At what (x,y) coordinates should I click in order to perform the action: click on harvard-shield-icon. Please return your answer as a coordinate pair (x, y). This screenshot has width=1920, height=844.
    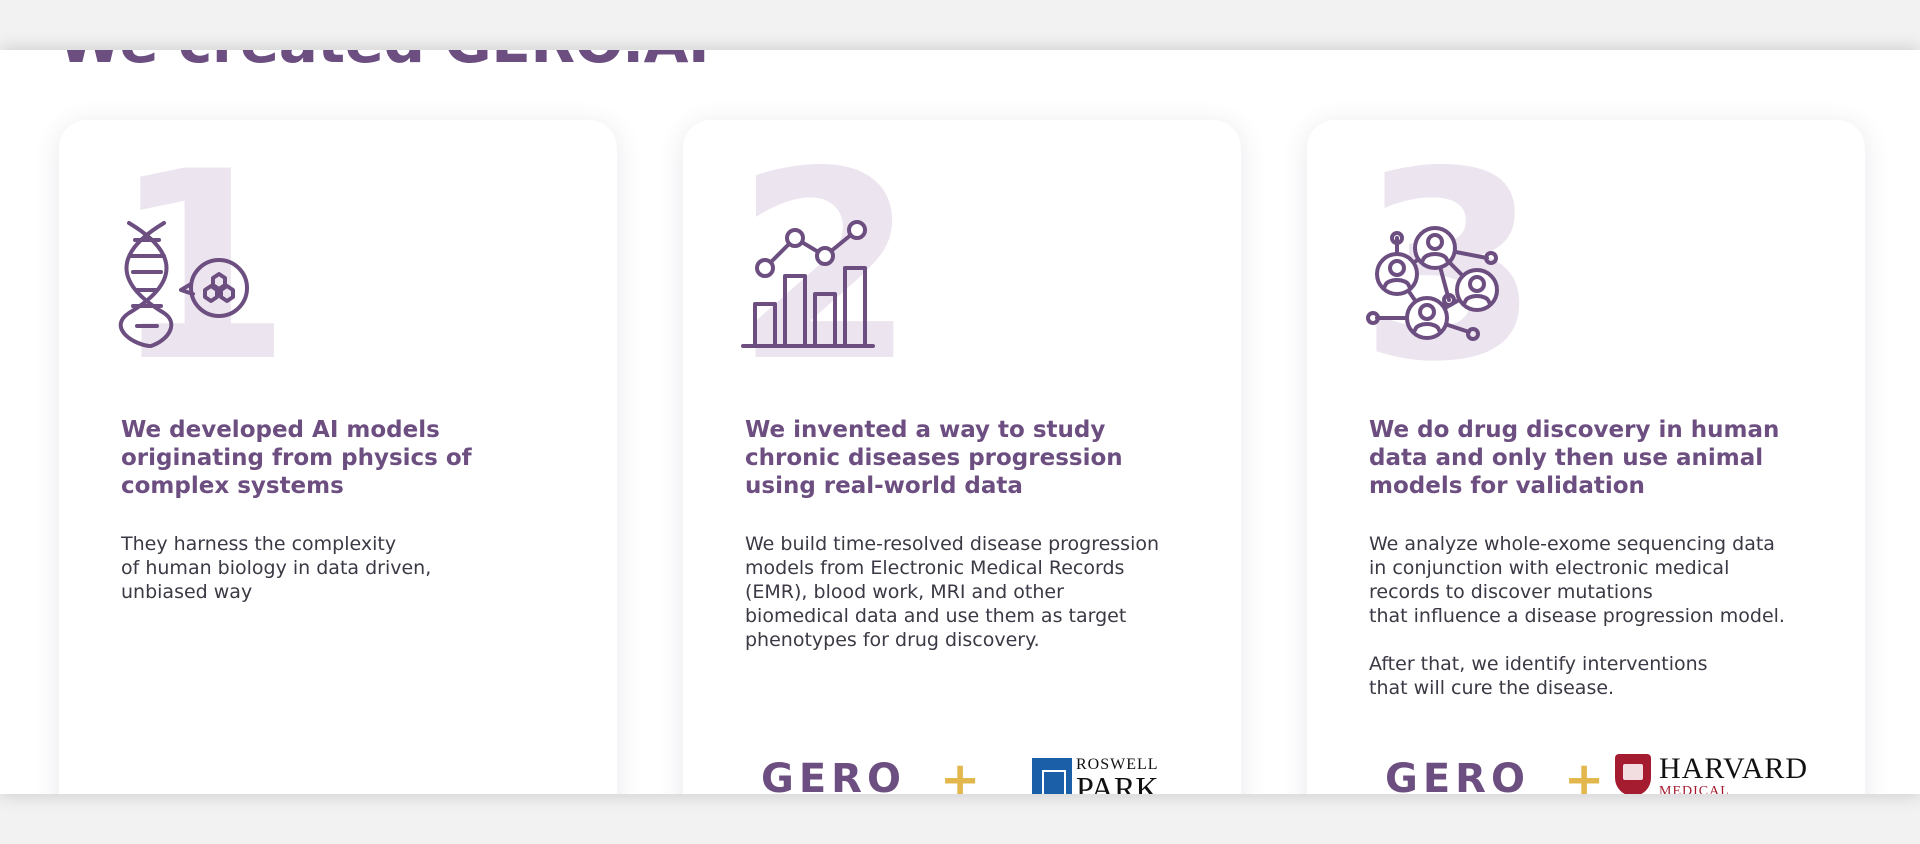
    Looking at the image, I should click on (1633, 774).